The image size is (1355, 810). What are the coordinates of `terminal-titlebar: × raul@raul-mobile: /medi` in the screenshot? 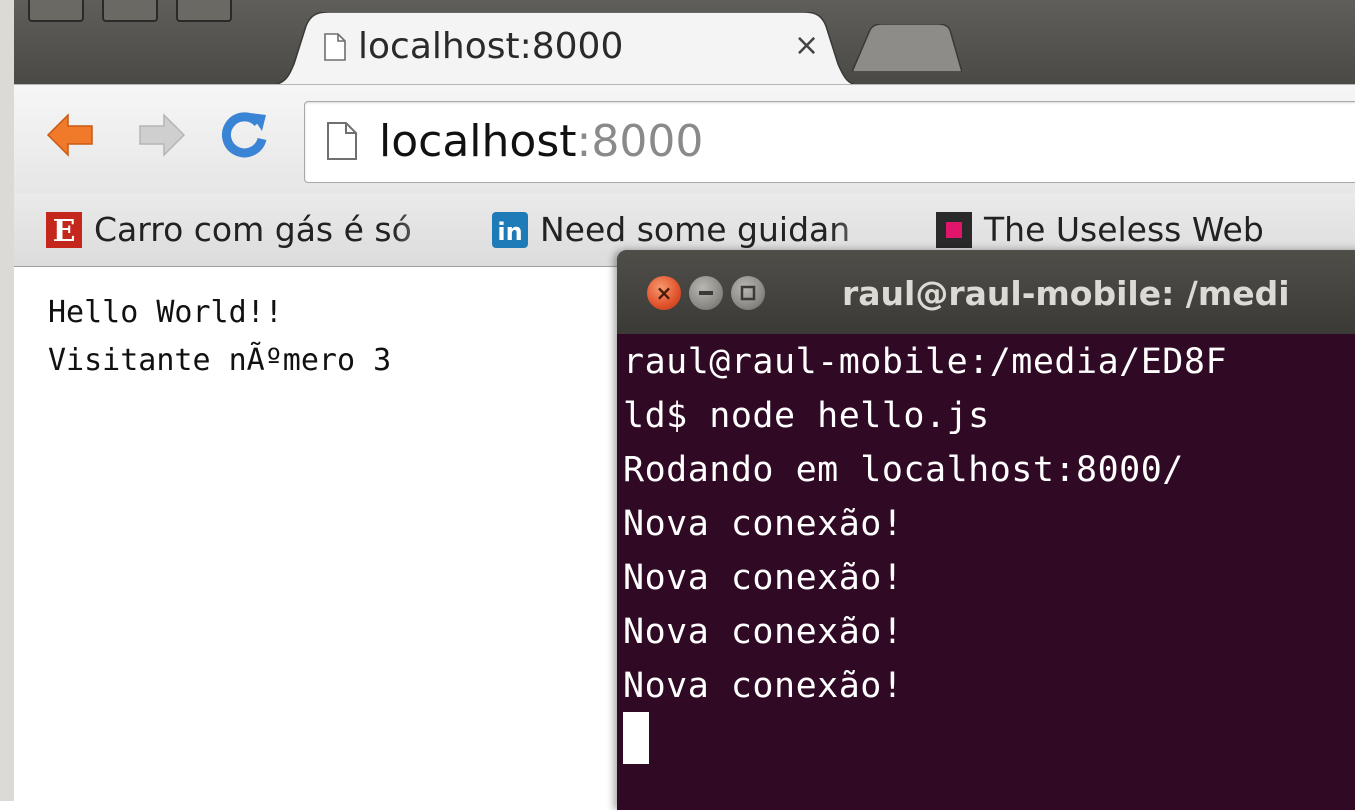 It's located at (986, 292).